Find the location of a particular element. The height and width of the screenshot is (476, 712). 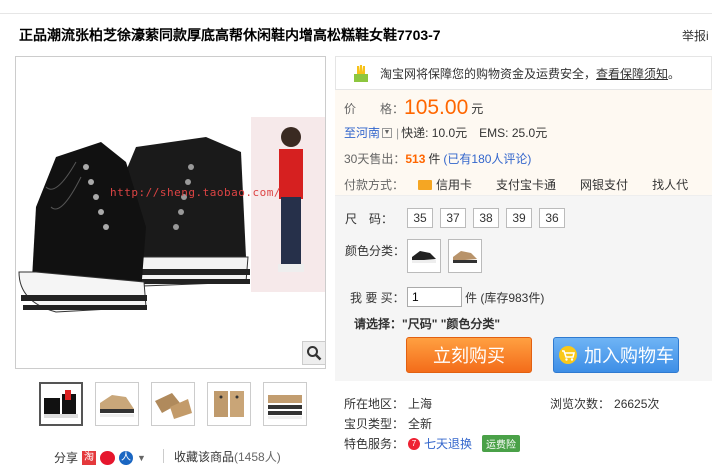

payment-proxy: 找人代 is located at coordinates (670, 184).